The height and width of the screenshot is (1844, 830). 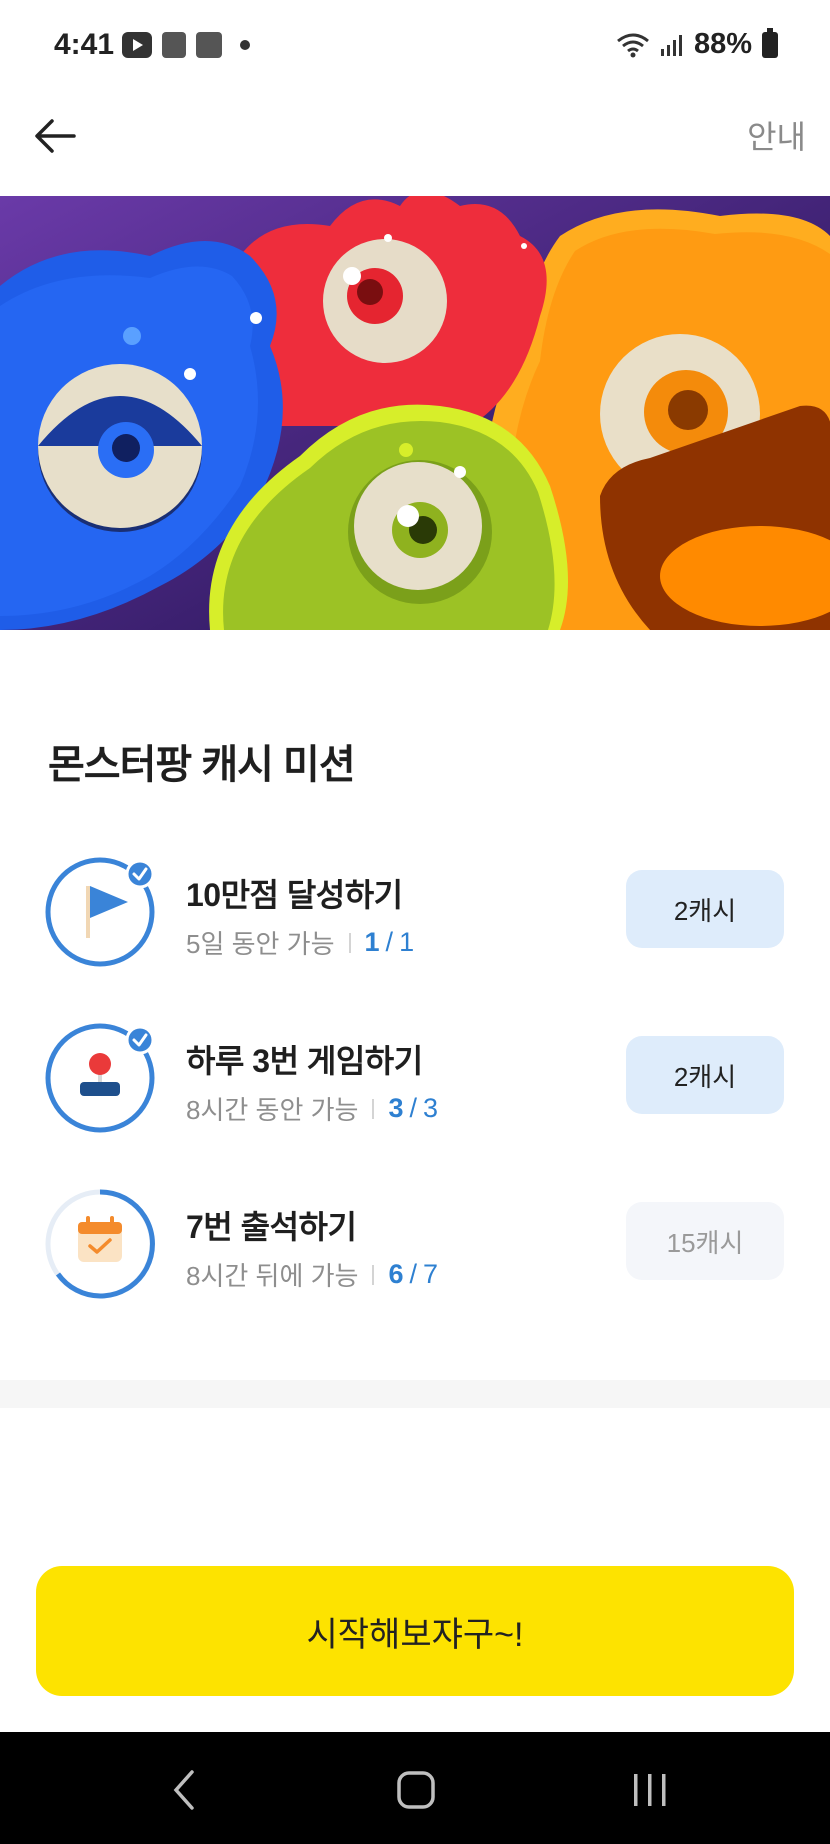 I want to click on system-recents-button, so click(x=650, y=1790).